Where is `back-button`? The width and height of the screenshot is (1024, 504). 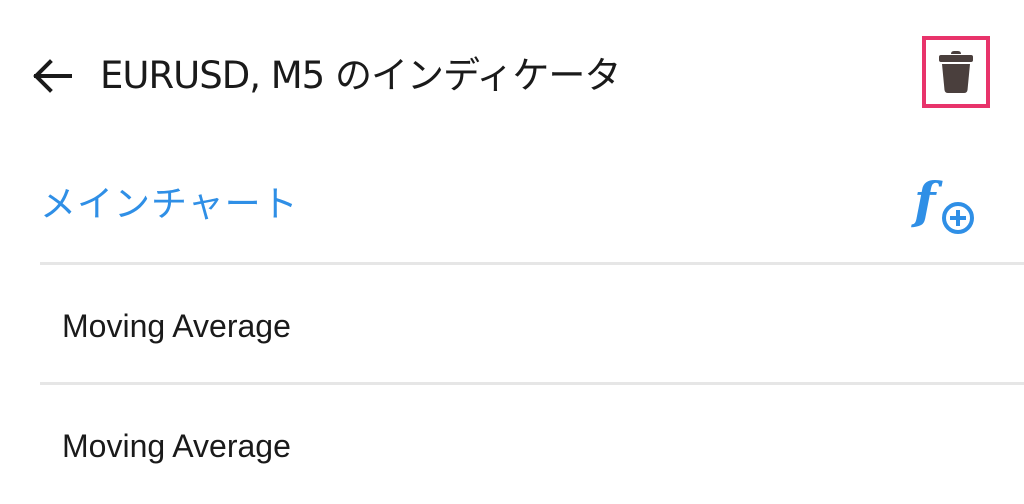 back-button is located at coordinates (52, 76).